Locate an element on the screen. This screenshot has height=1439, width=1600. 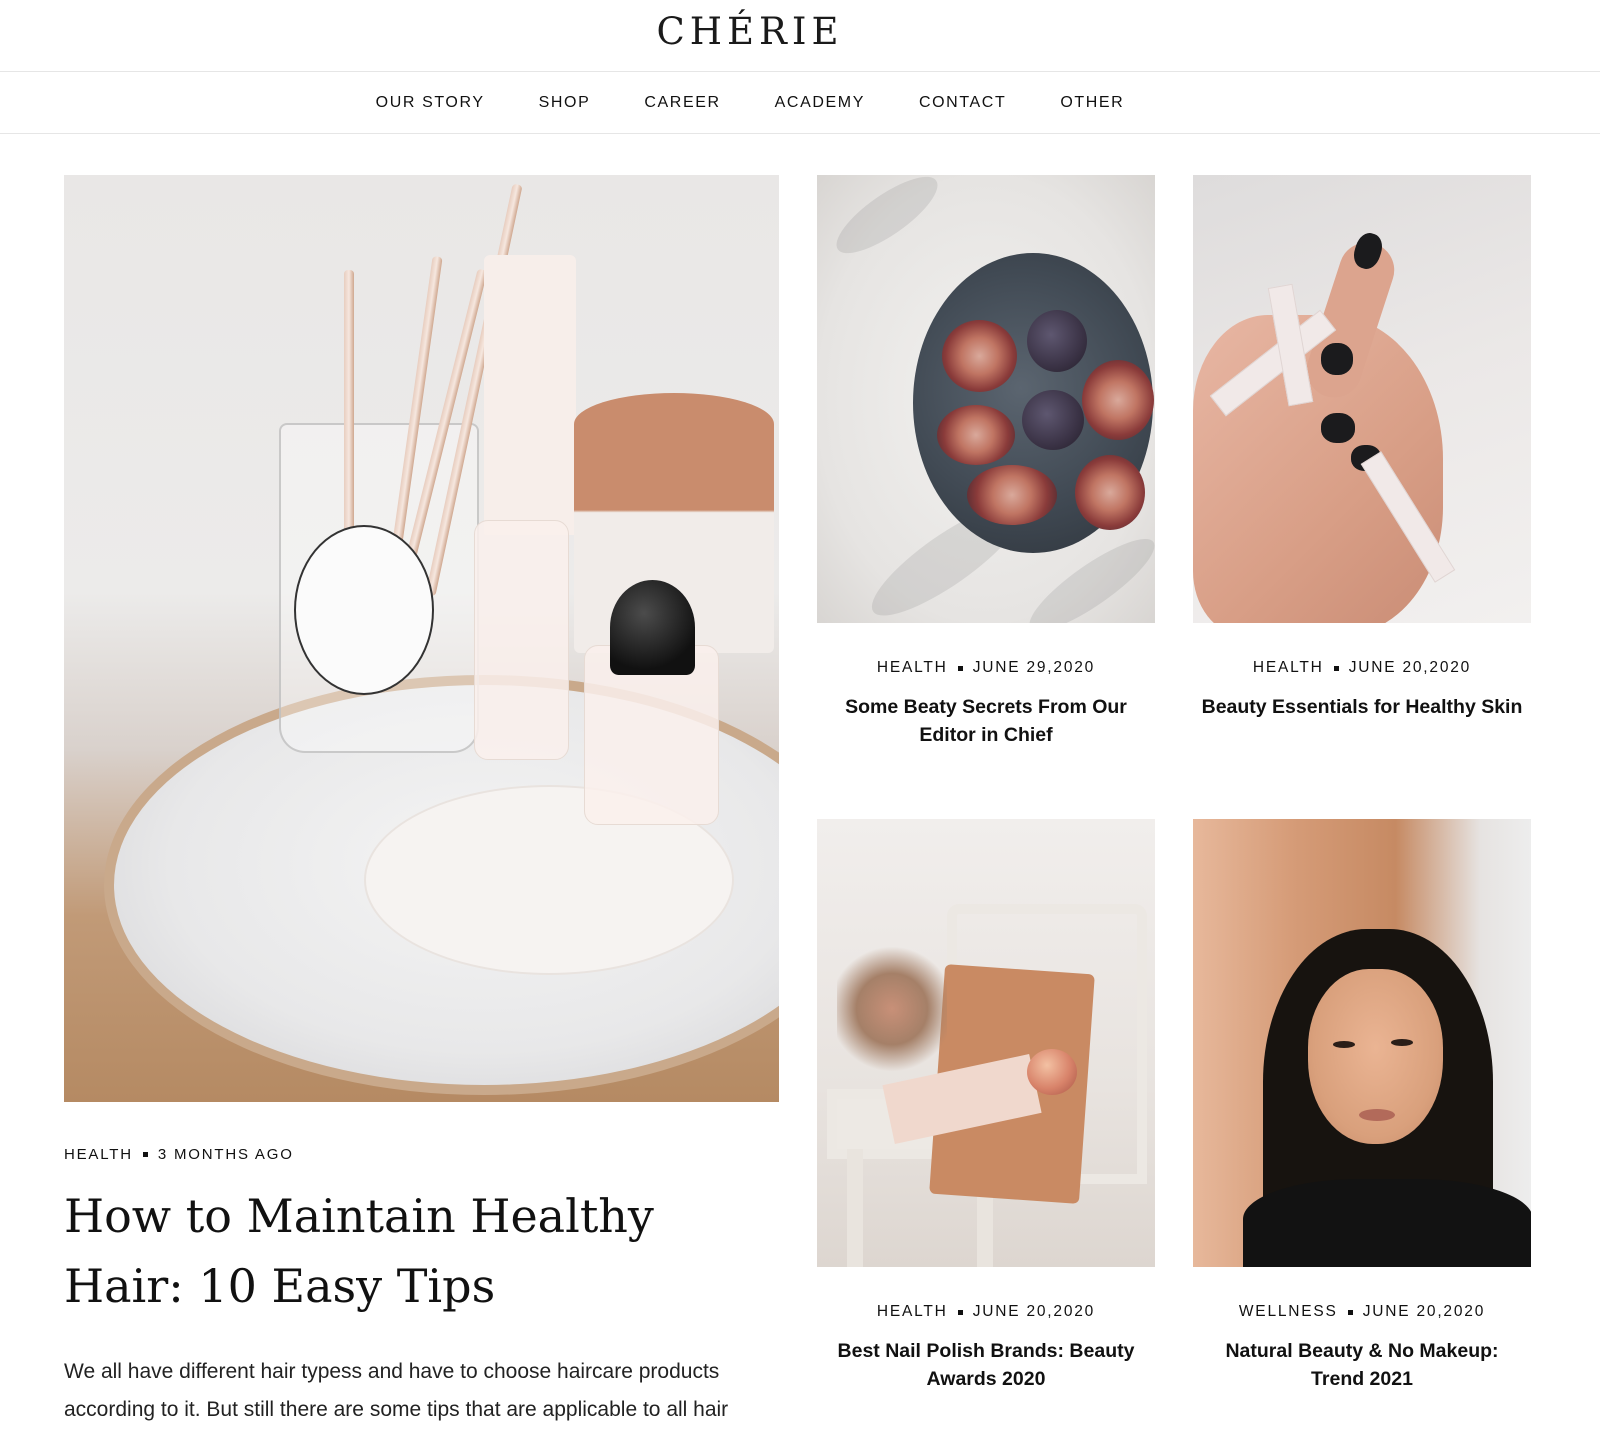
nav-item-our-story: OUR STORY is located at coordinates (430, 103).